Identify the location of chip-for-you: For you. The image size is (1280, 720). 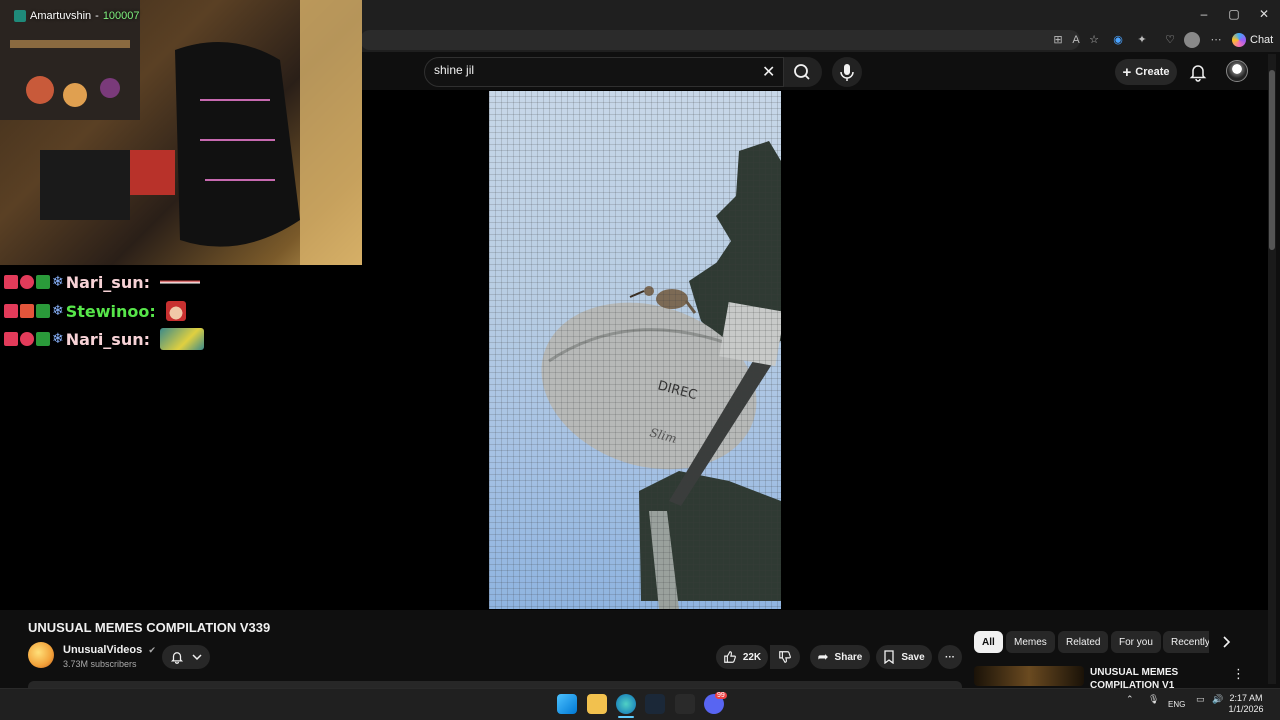
(1136, 642).